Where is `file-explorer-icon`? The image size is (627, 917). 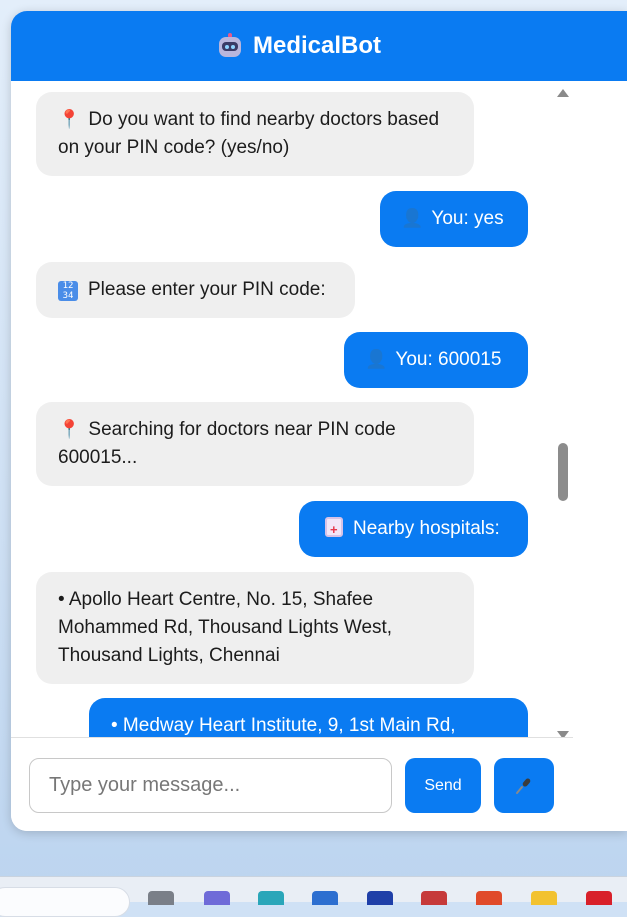
file-explorer-icon is located at coordinates (161, 898).